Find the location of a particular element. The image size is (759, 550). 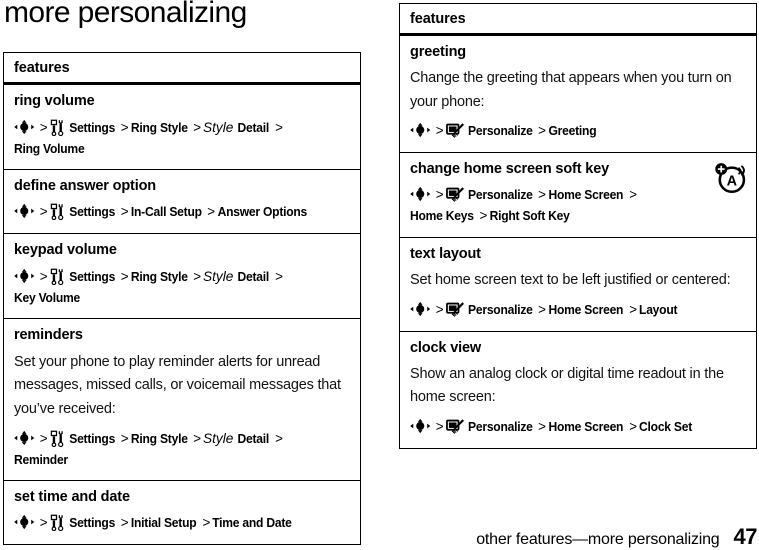

path-menu-label: In-Call Setup is located at coordinates (166, 212).